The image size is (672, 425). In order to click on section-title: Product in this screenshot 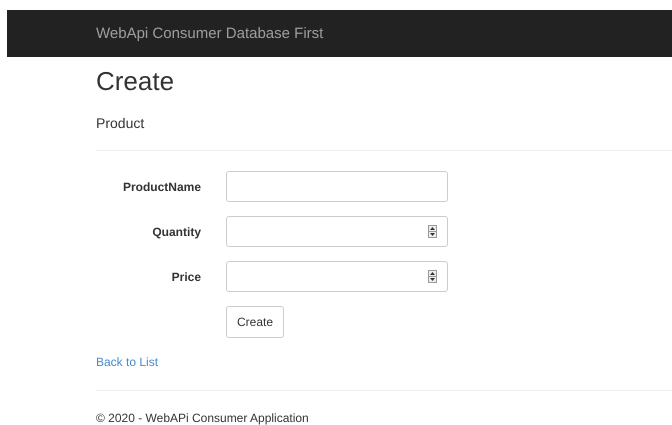, I will do `click(121, 123)`.